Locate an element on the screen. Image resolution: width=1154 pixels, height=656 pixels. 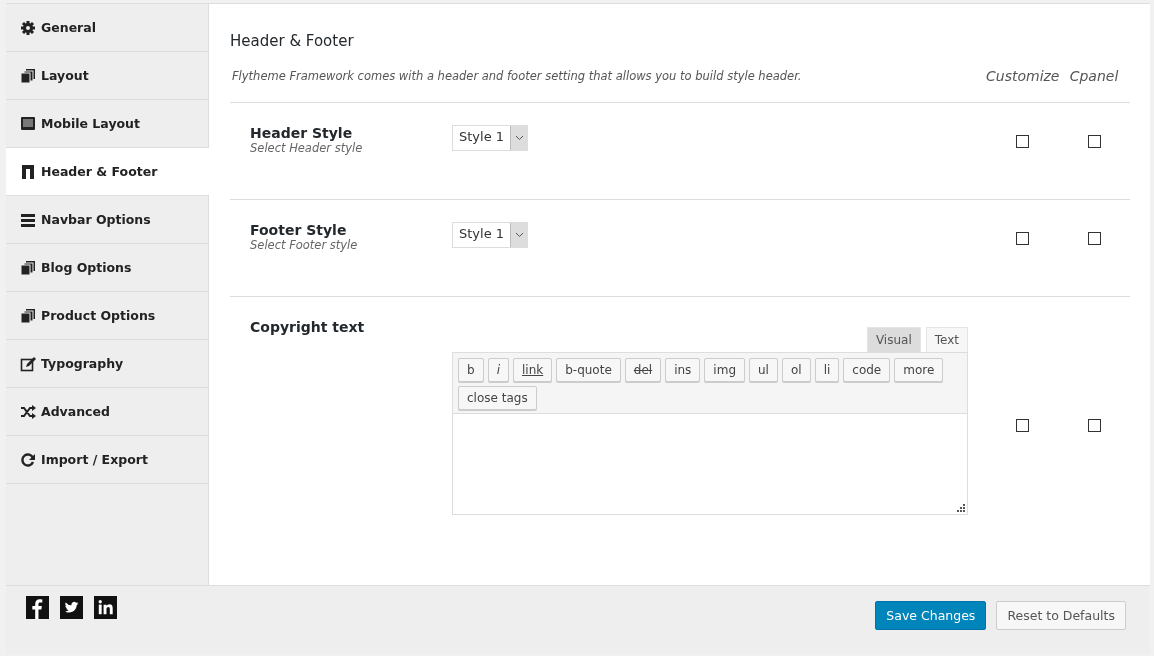
quicktag-button: img is located at coordinates (724, 370).